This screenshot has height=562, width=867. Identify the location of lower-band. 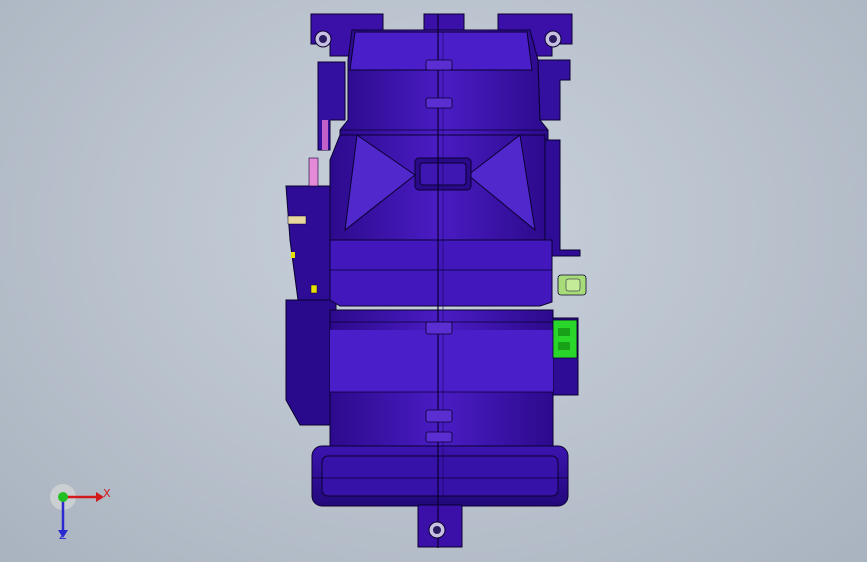
(441, 361).